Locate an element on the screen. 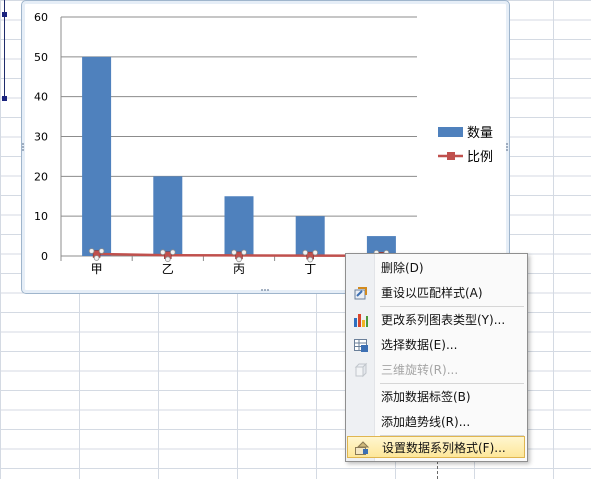  y-tick-label: 50 is located at coordinates (41, 57).